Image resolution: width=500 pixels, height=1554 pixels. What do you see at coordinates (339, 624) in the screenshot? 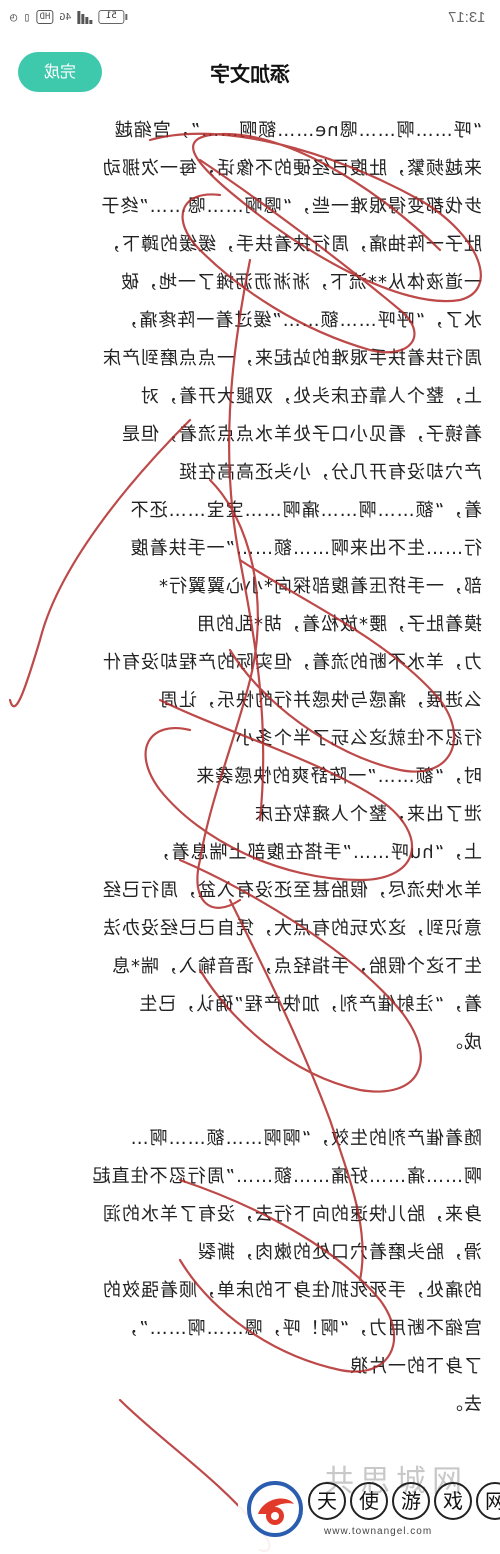
I see `text-line: 摸着肚子，腰*放松着，胡*乱的用` at bounding box center [339, 624].